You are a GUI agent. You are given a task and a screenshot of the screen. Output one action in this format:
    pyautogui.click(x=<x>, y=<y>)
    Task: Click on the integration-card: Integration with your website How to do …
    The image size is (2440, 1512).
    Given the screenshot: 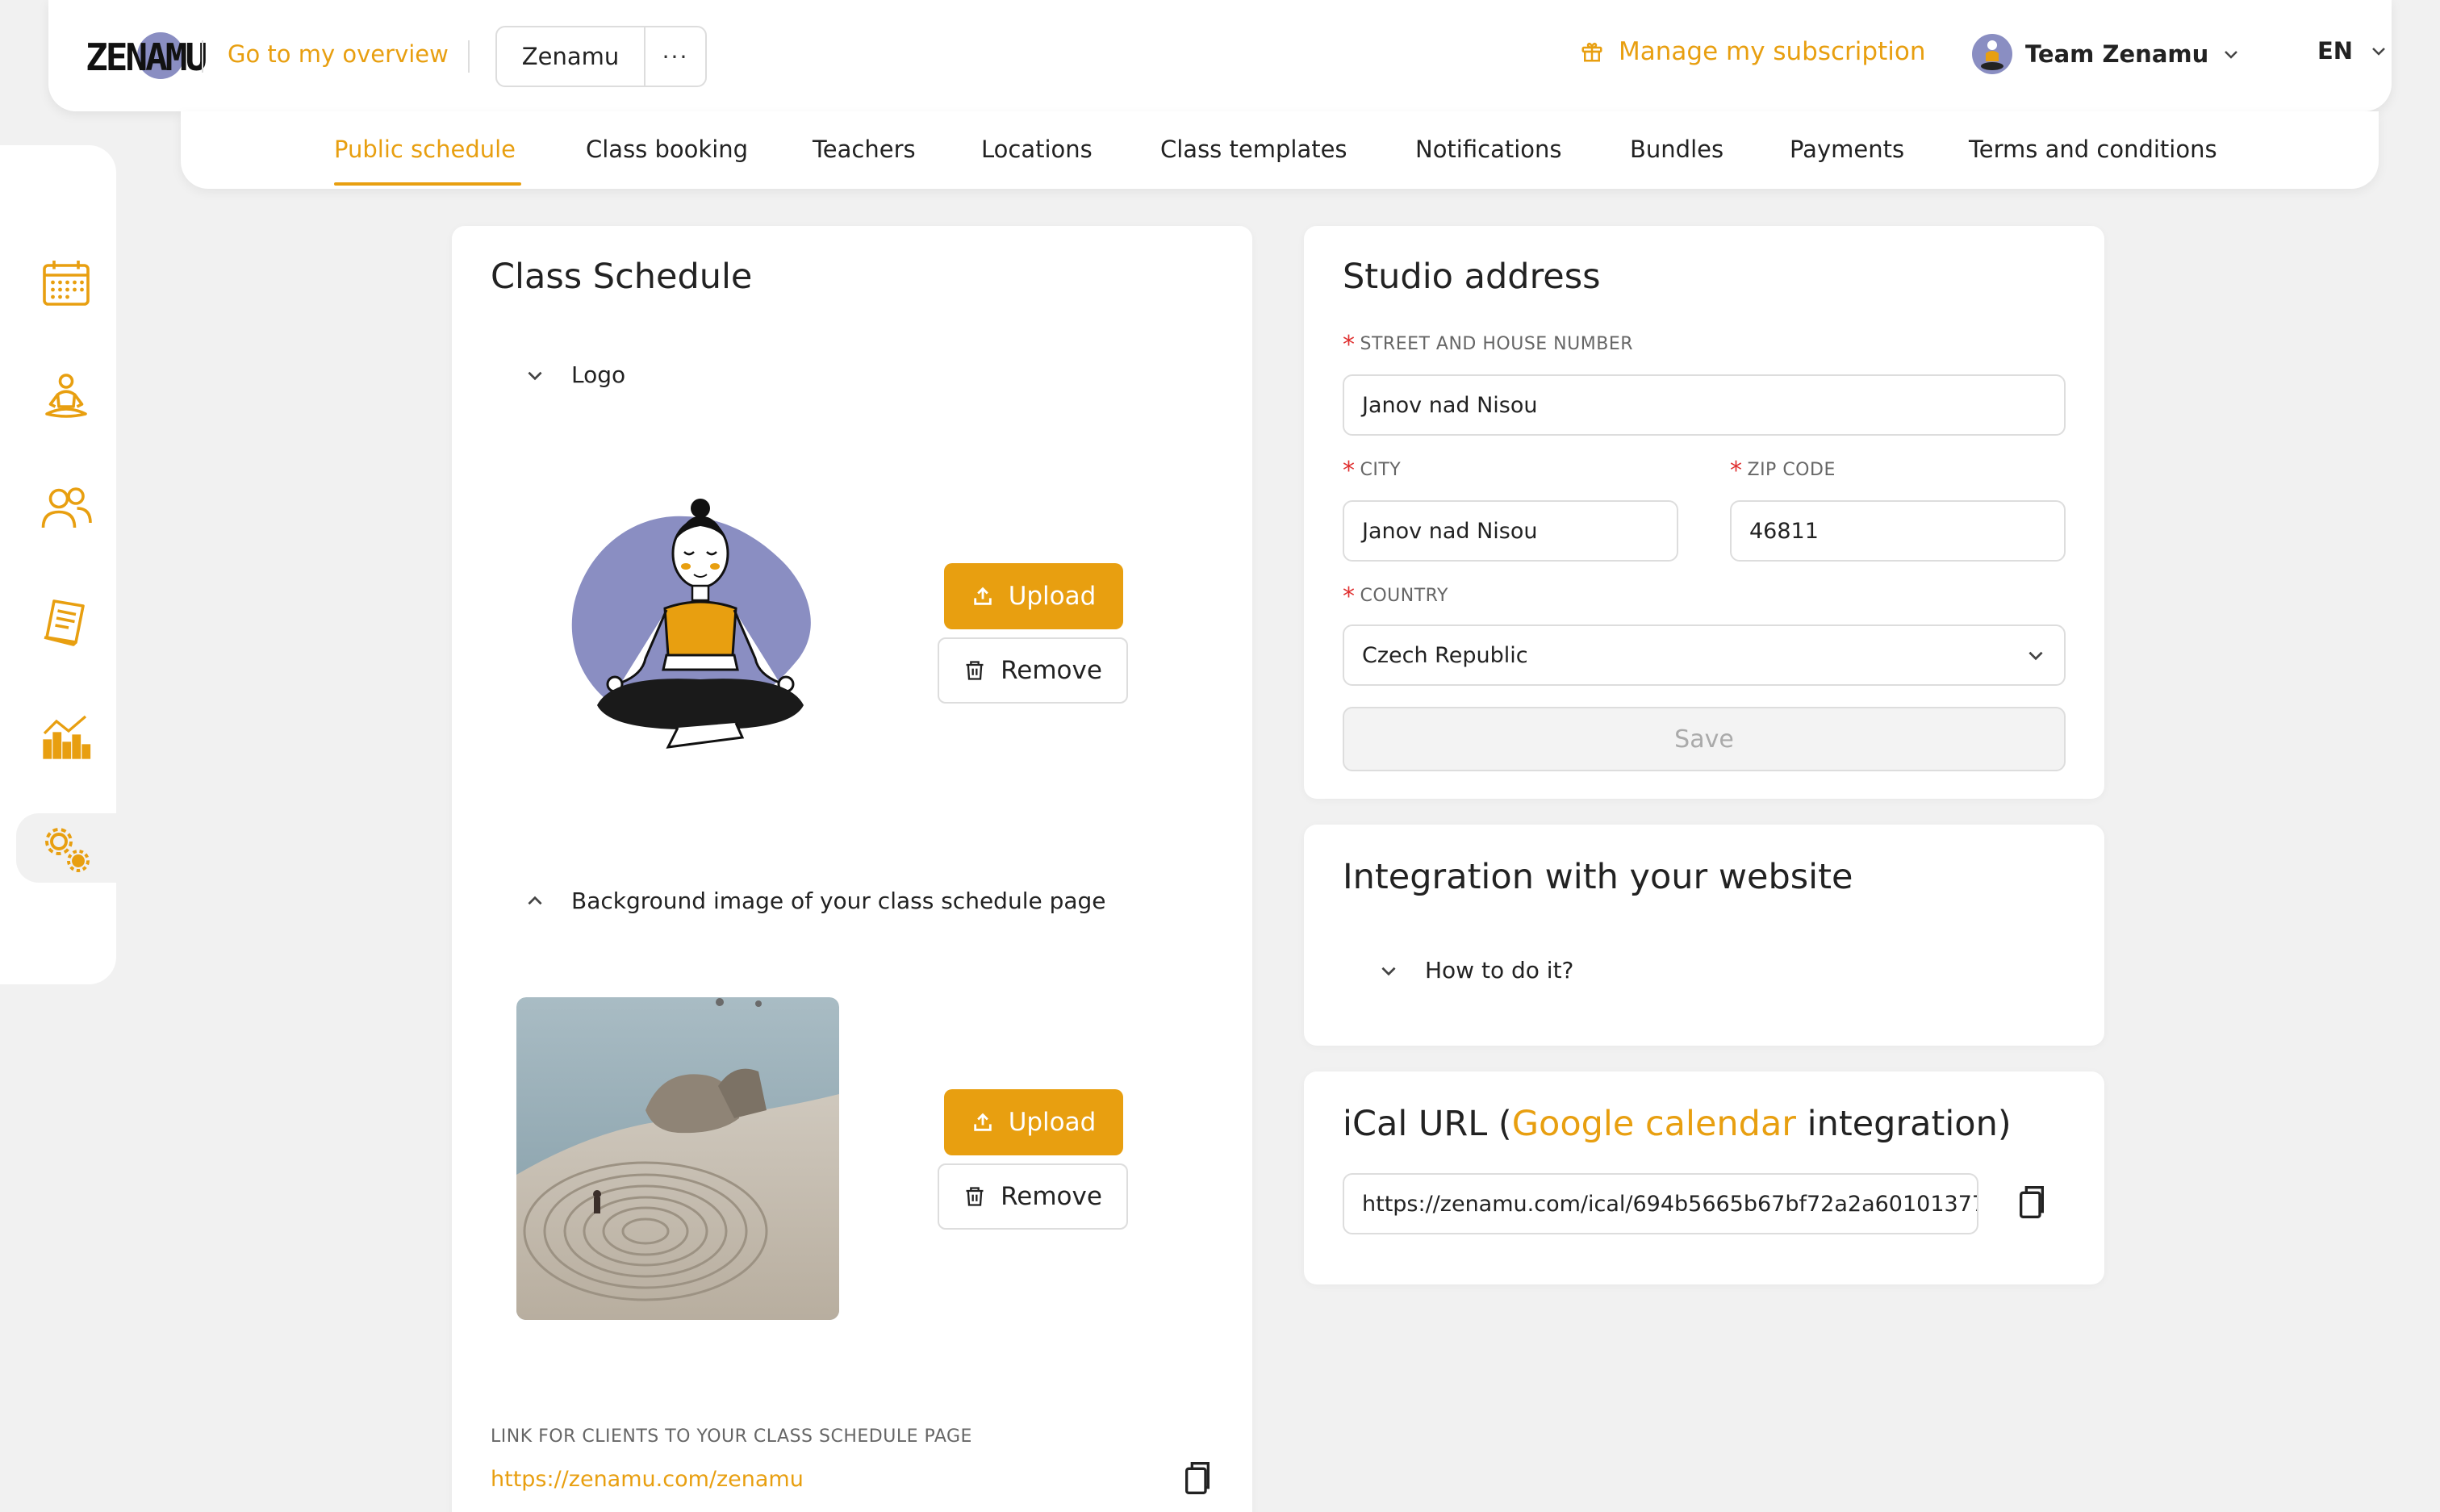 What is the action you would take?
    pyautogui.click(x=1704, y=935)
    